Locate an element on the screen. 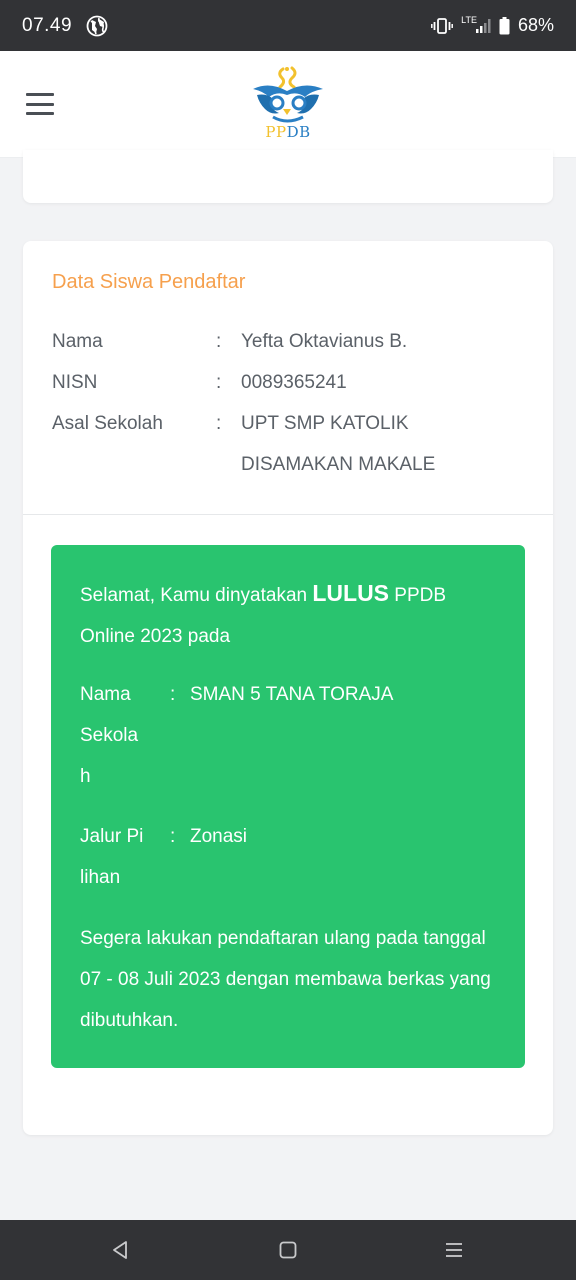 Image resolution: width=576 pixels, height=1280 pixels. home-icon is located at coordinates (288, 1250).